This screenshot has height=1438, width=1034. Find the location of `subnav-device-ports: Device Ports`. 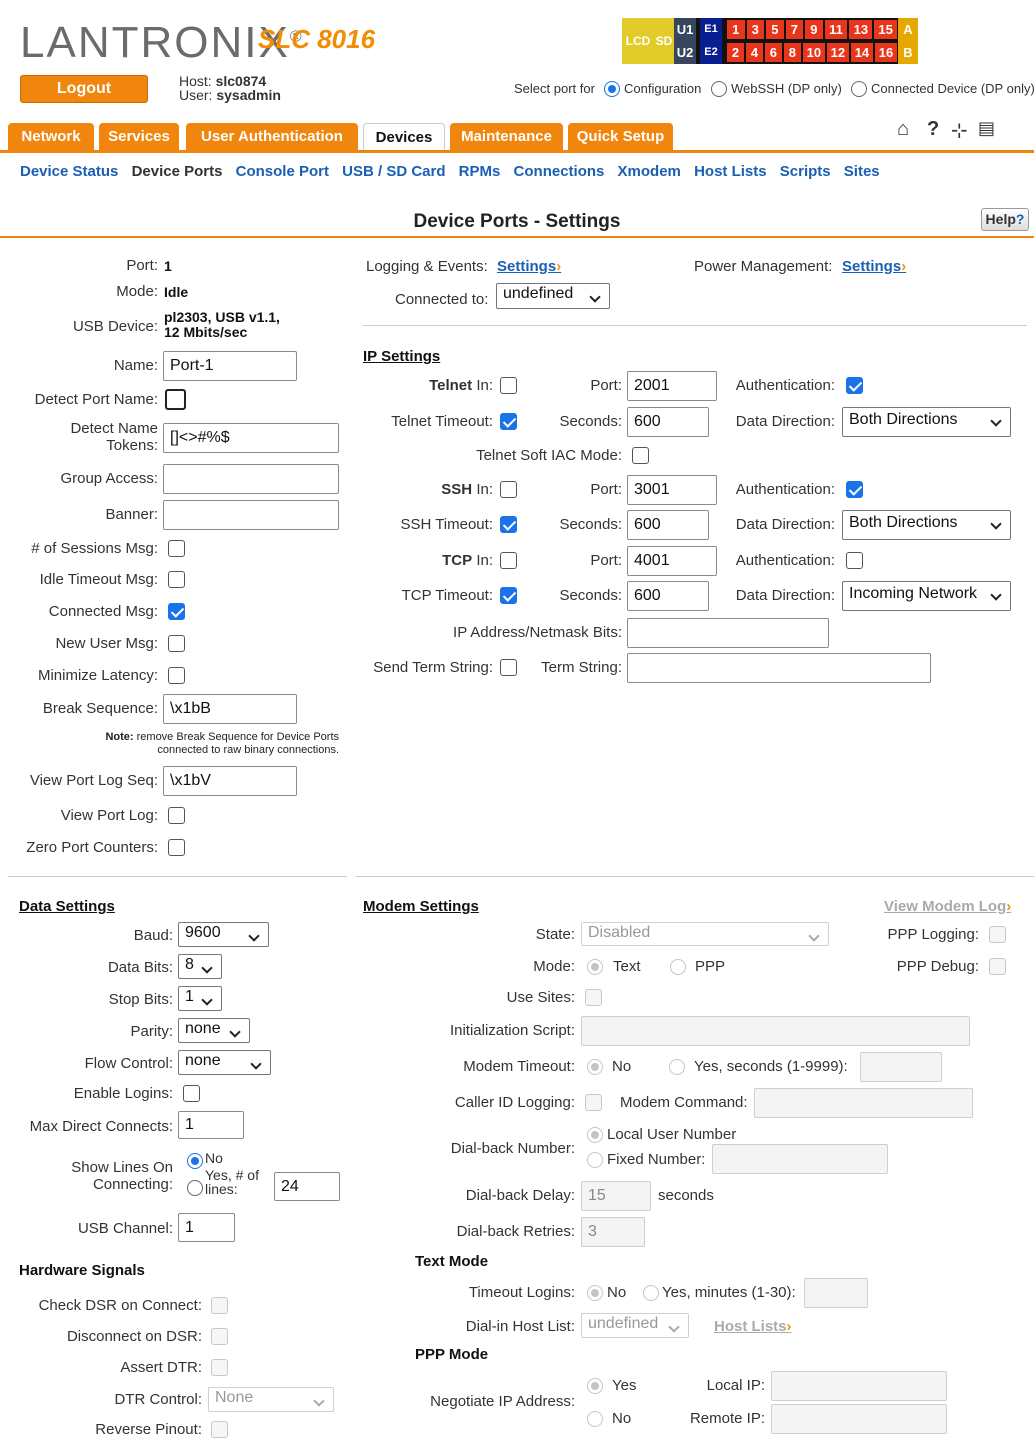

subnav-device-ports: Device Ports is located at coordinates (177, 171).